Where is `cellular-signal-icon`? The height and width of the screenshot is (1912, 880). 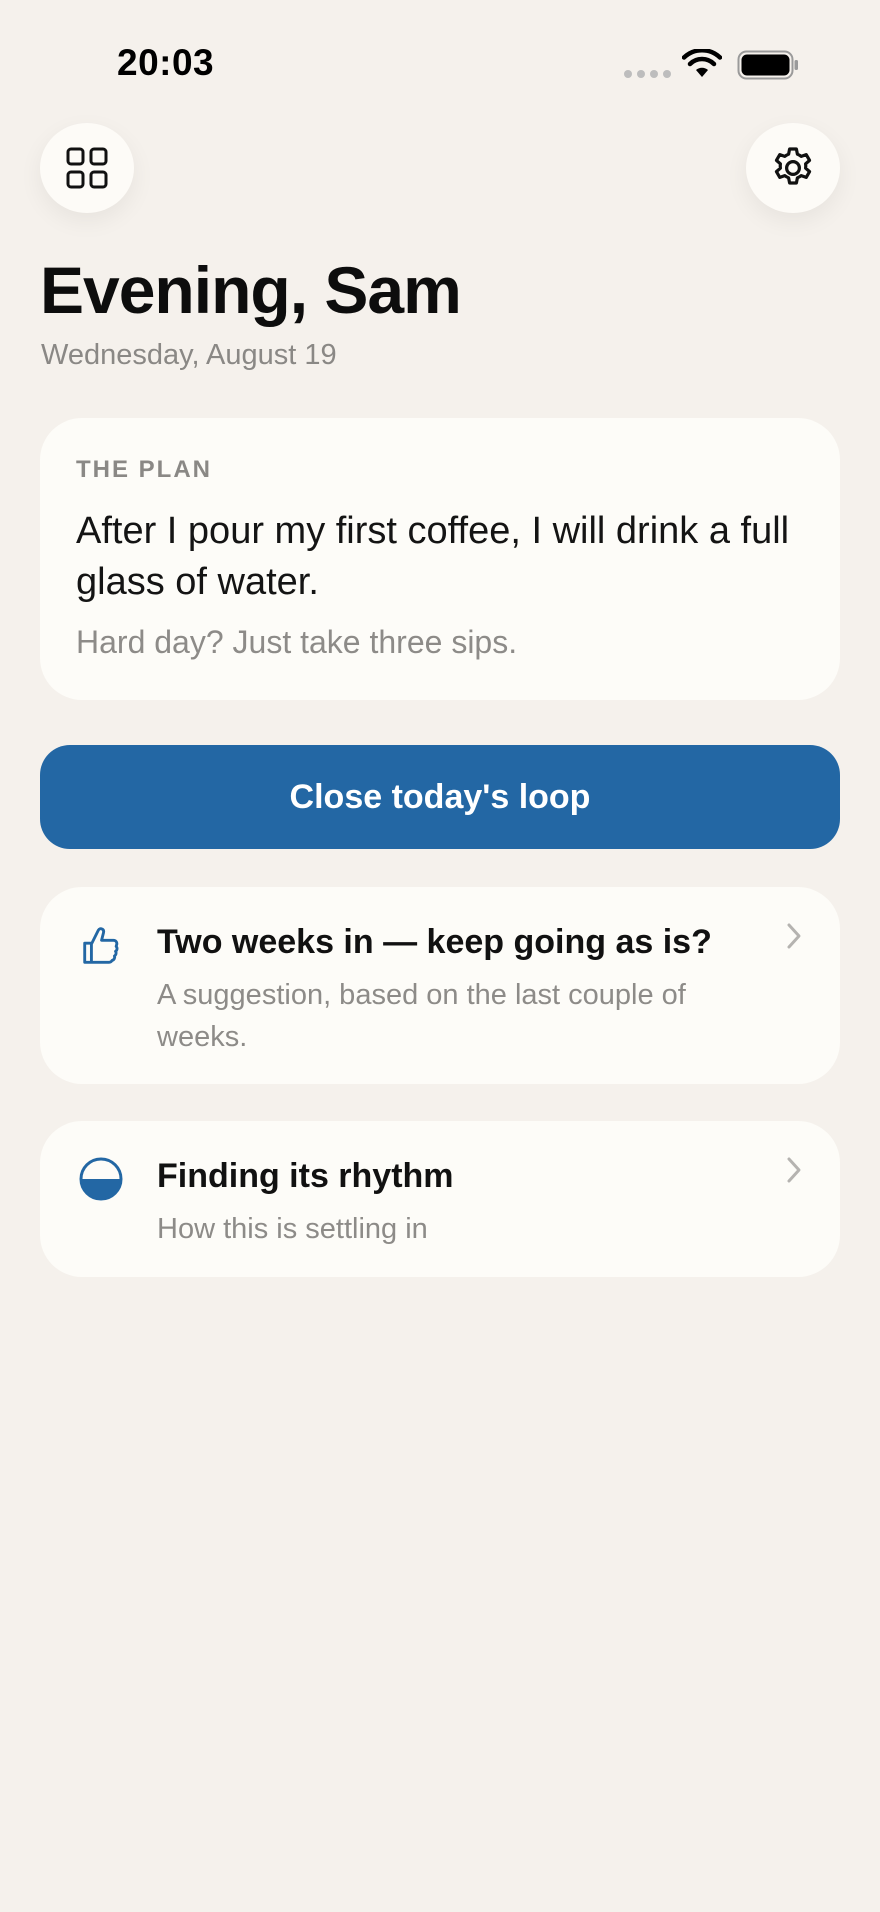
cellular-signal-icon is located at coordinates (647, 74).